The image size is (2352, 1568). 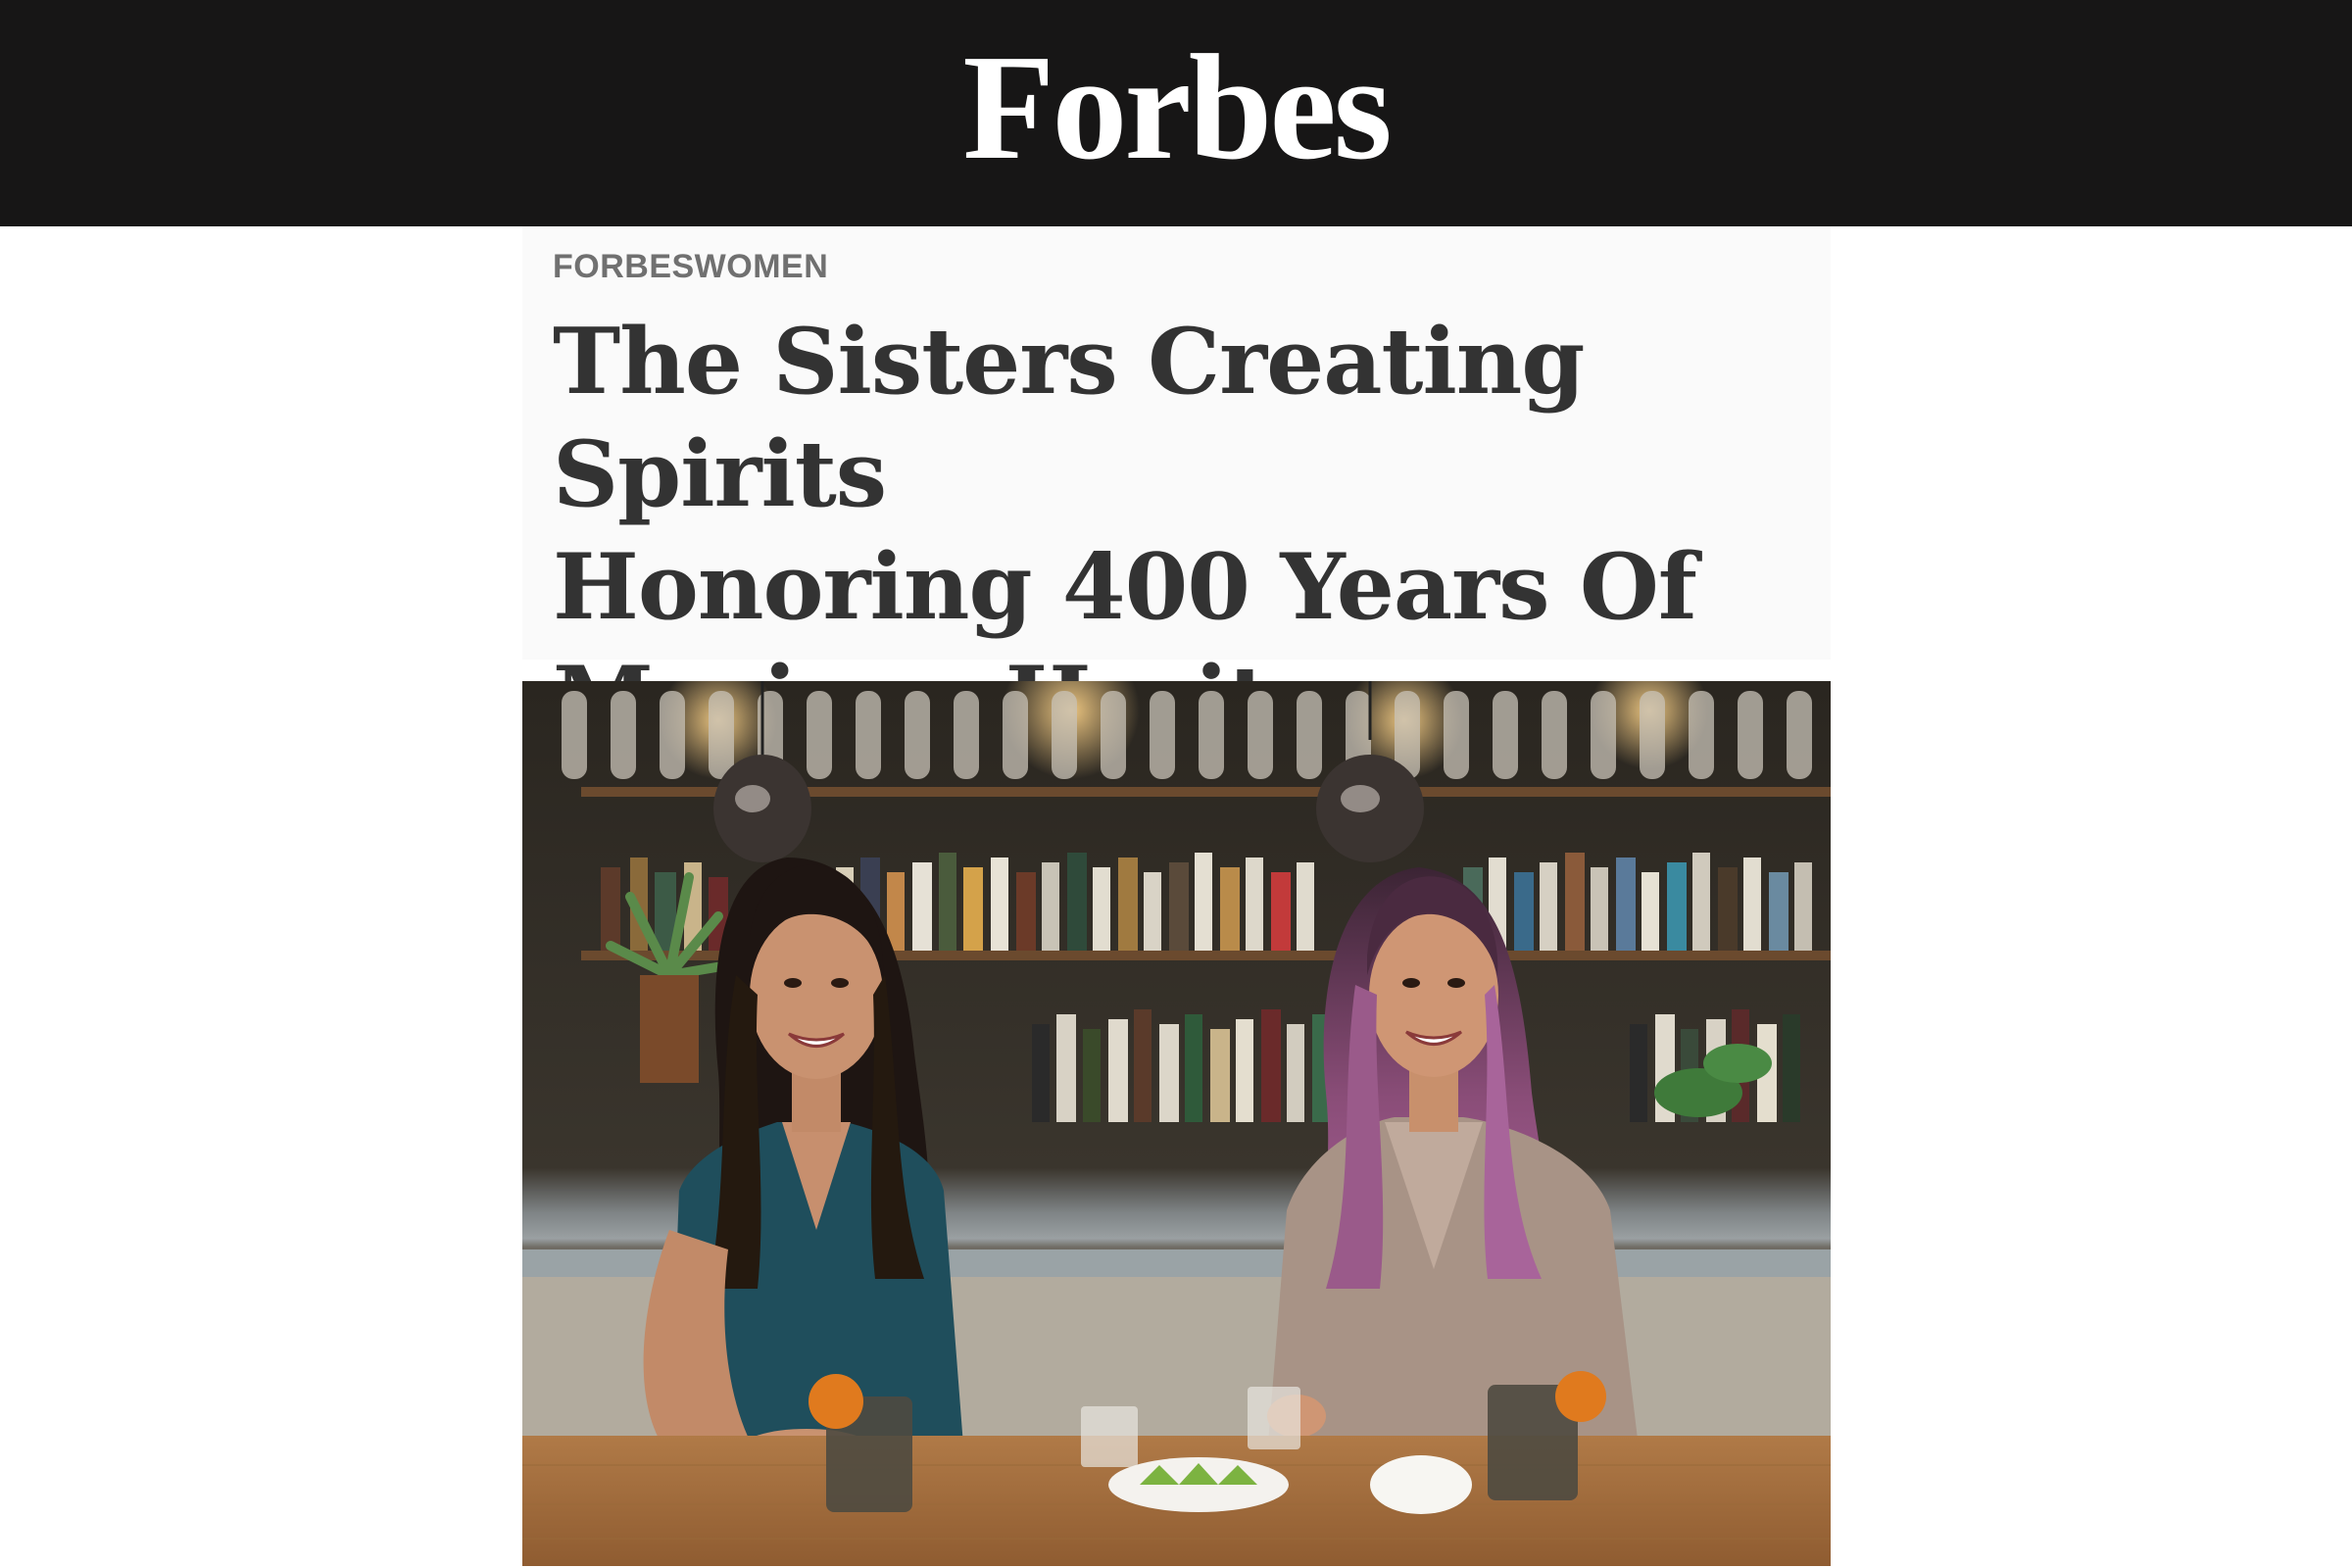 I want to click on headline-line-2: Honoring 400 Years Of, so click(x=1125, y=586).